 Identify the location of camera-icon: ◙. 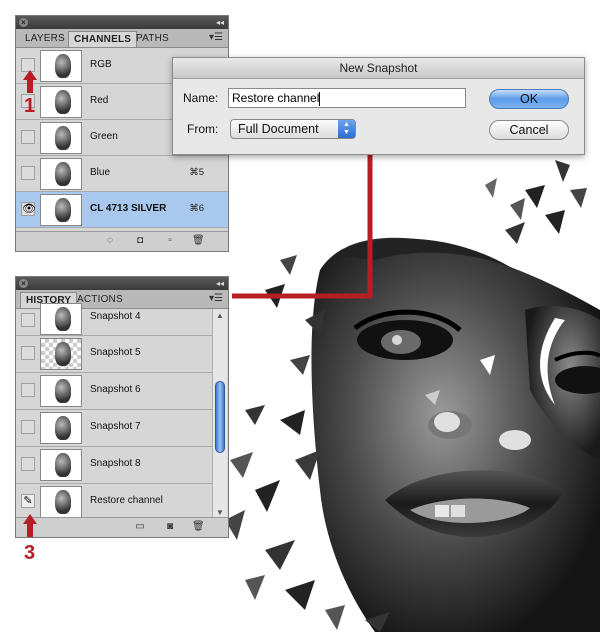
(170, 527).